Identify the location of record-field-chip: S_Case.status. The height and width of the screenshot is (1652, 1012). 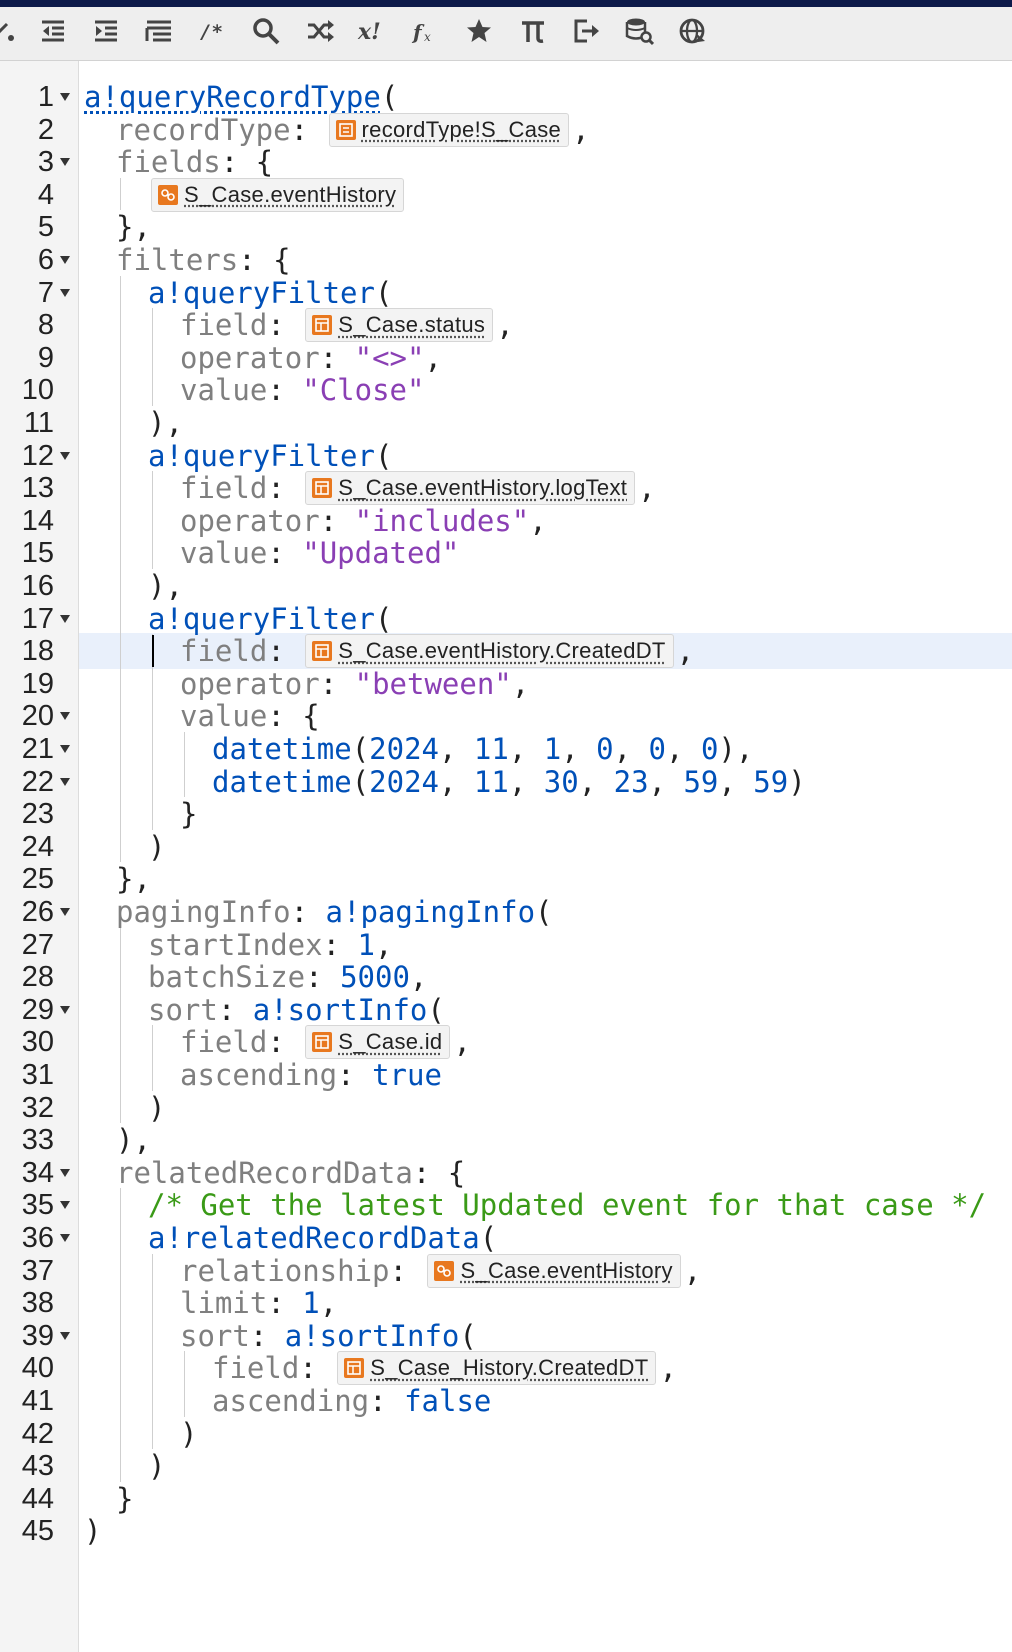
(399, 325).